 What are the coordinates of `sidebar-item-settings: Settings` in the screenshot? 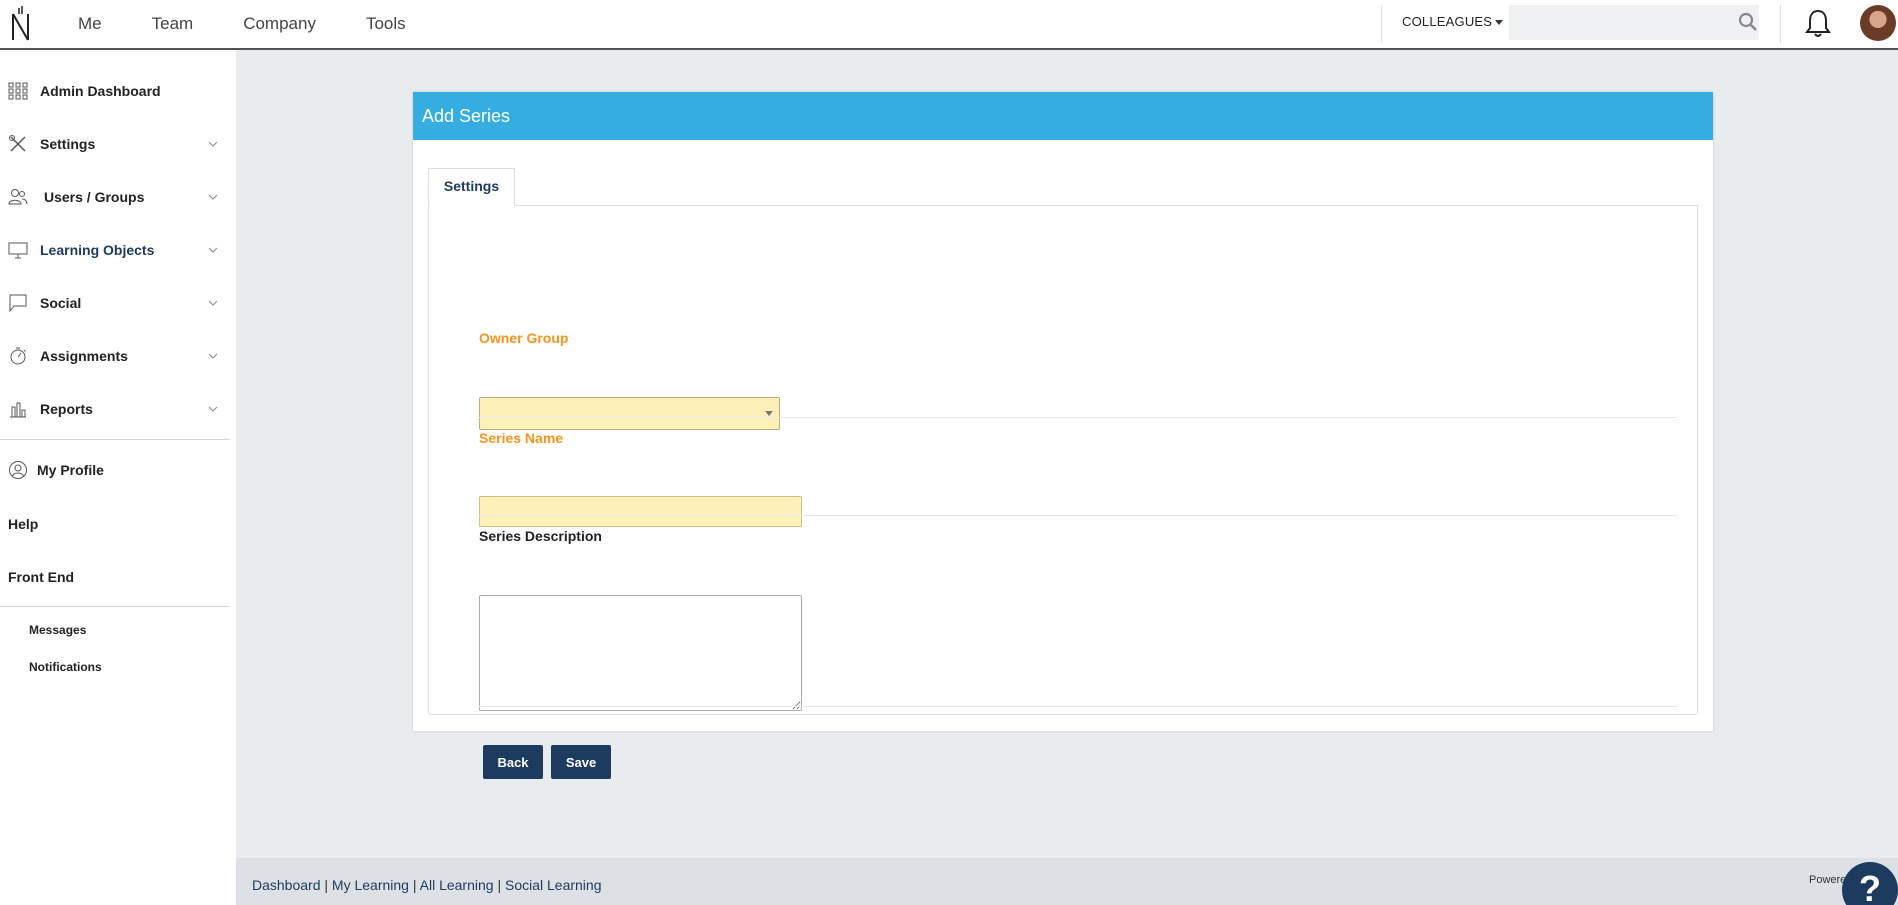 It's located at (115, 144).